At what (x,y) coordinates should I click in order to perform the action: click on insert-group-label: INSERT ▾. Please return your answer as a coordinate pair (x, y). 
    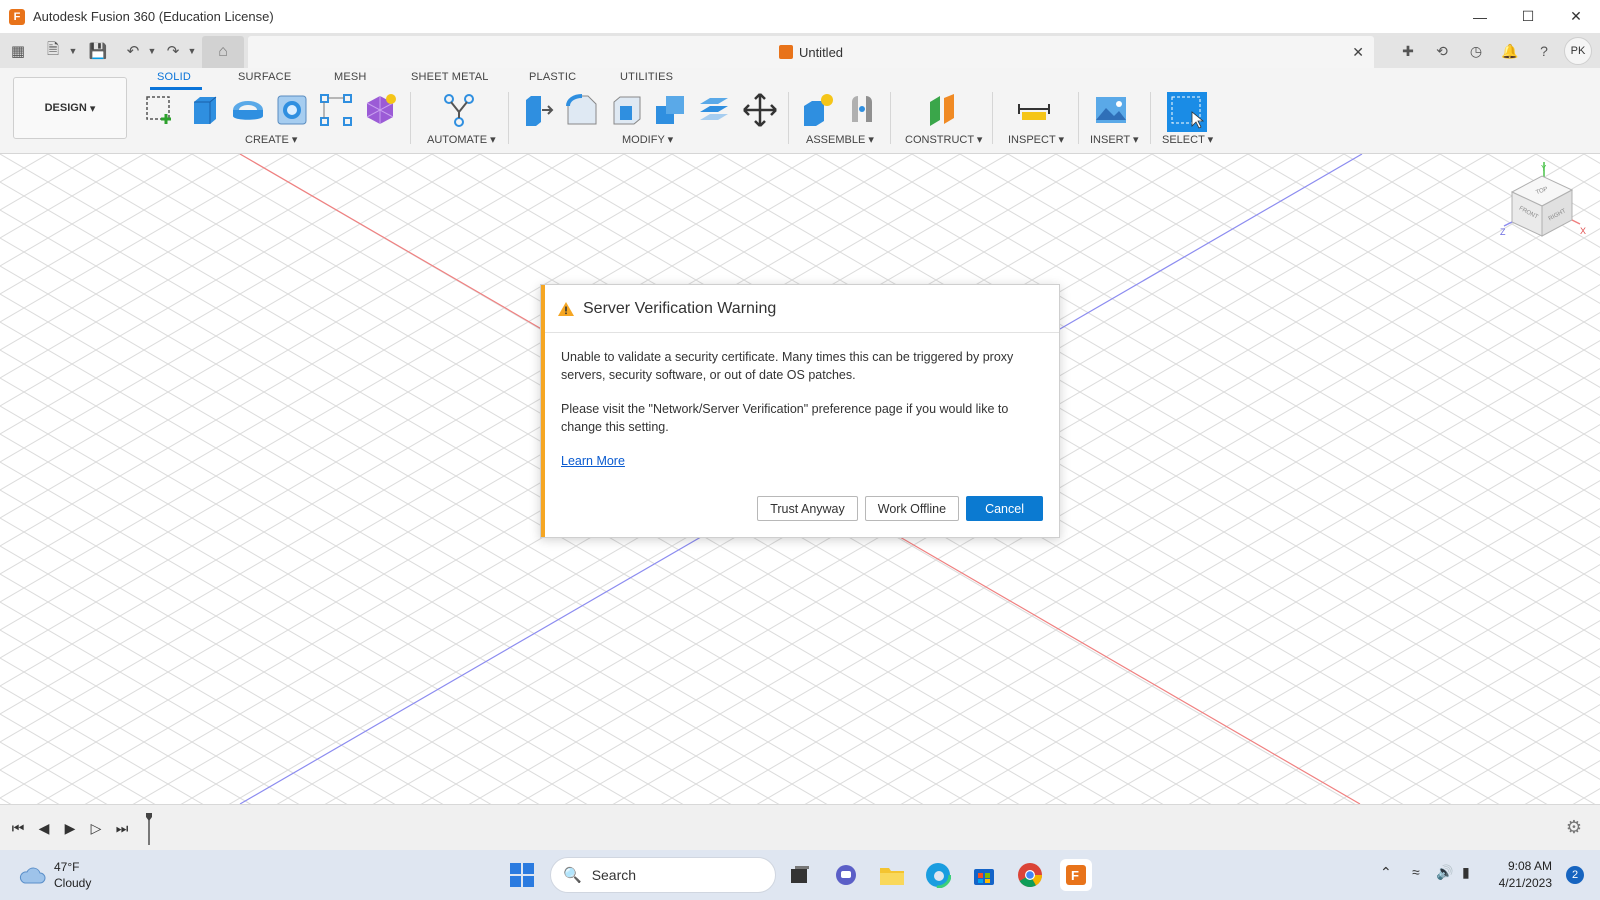
    Looking at the image, I should click on (1114, 139).